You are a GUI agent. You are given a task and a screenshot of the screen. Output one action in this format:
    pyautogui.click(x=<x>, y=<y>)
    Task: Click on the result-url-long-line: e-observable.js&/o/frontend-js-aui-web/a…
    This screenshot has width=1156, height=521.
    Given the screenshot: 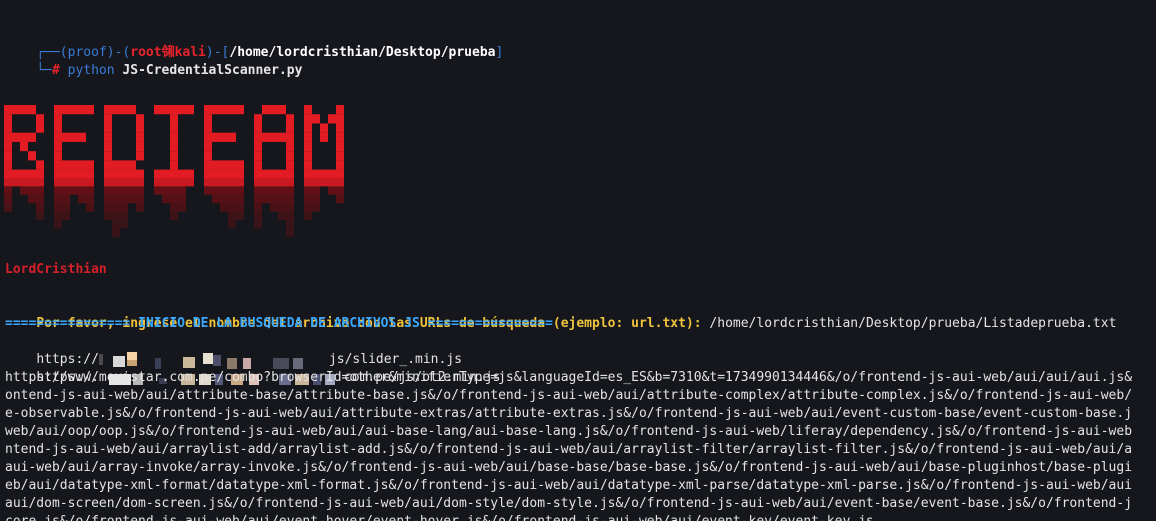 What is the action you would take?
    pyautogui.click(x=569, y=413)
    